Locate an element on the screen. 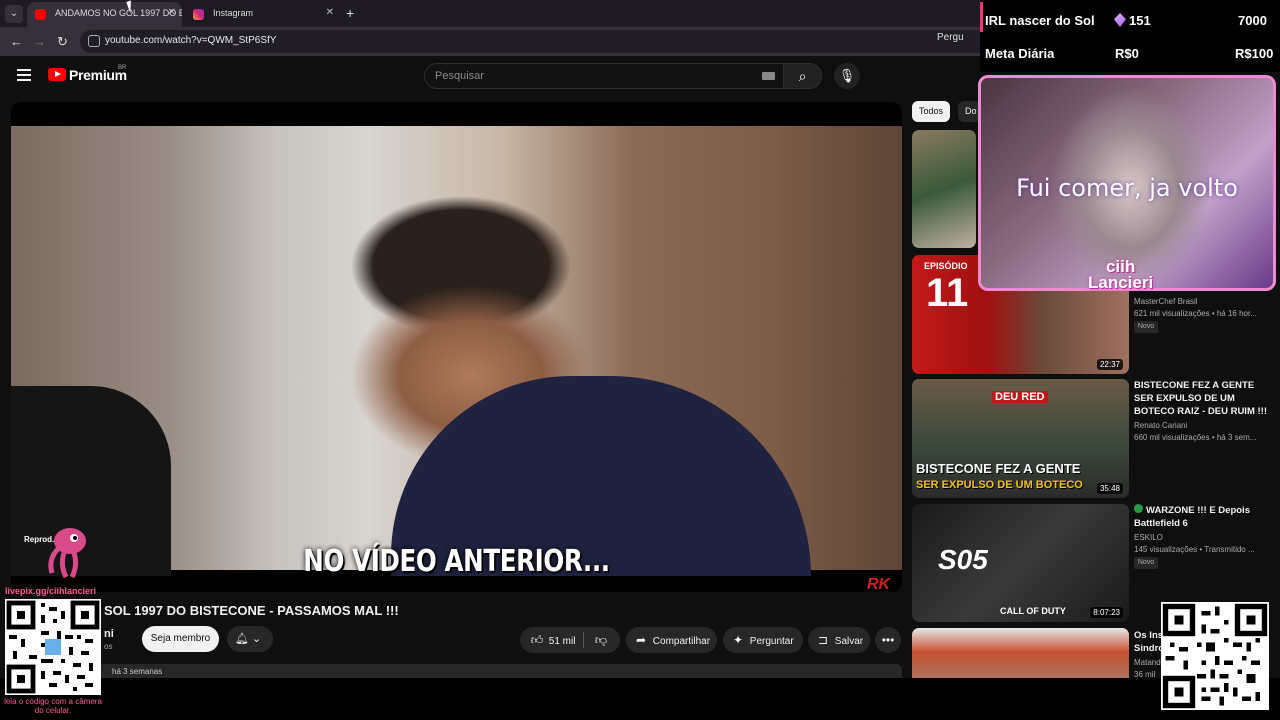  daily-goal-label: Meta Diária is located at coordinates (1020, 53).